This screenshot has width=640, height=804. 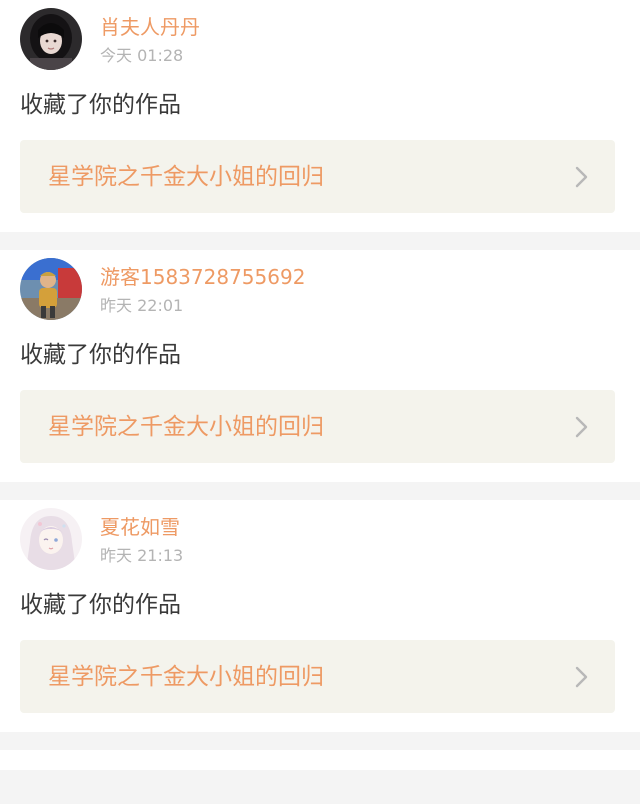 I want to click on avatar-anime-girl-icon, so click(x=51, y=539).